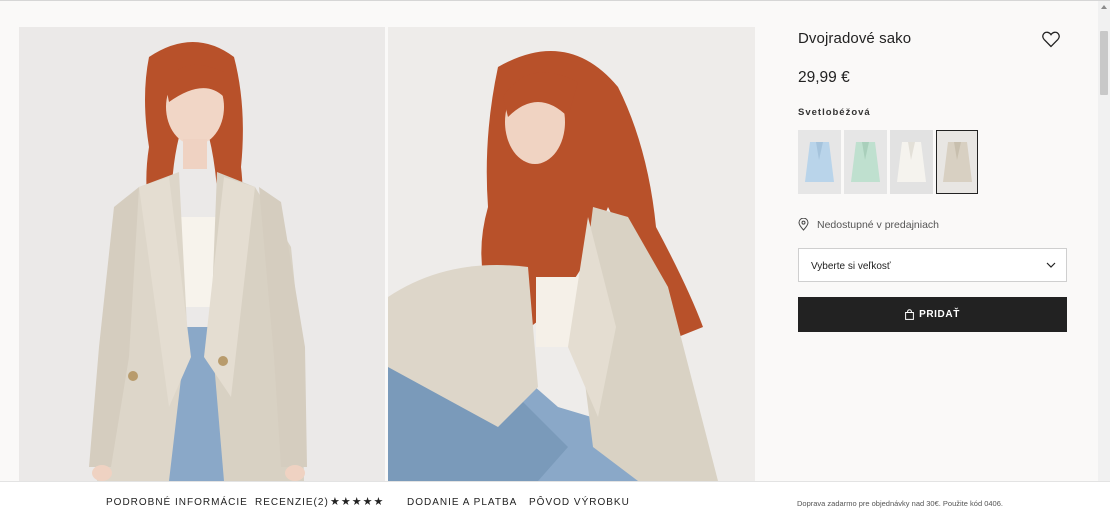 This screenshot has width=1110, height=524. I want to click on top-divider, so click(555, 0).